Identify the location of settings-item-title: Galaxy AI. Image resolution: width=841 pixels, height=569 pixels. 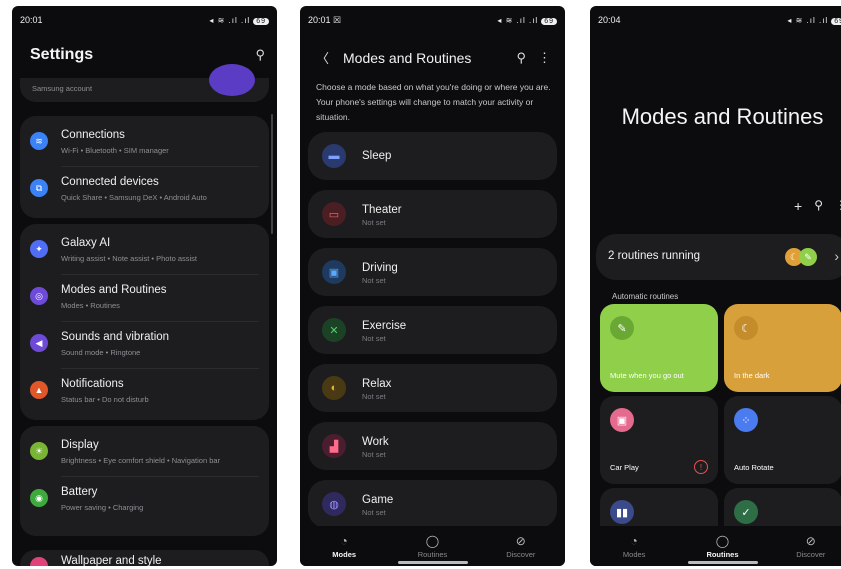
(86, 243).